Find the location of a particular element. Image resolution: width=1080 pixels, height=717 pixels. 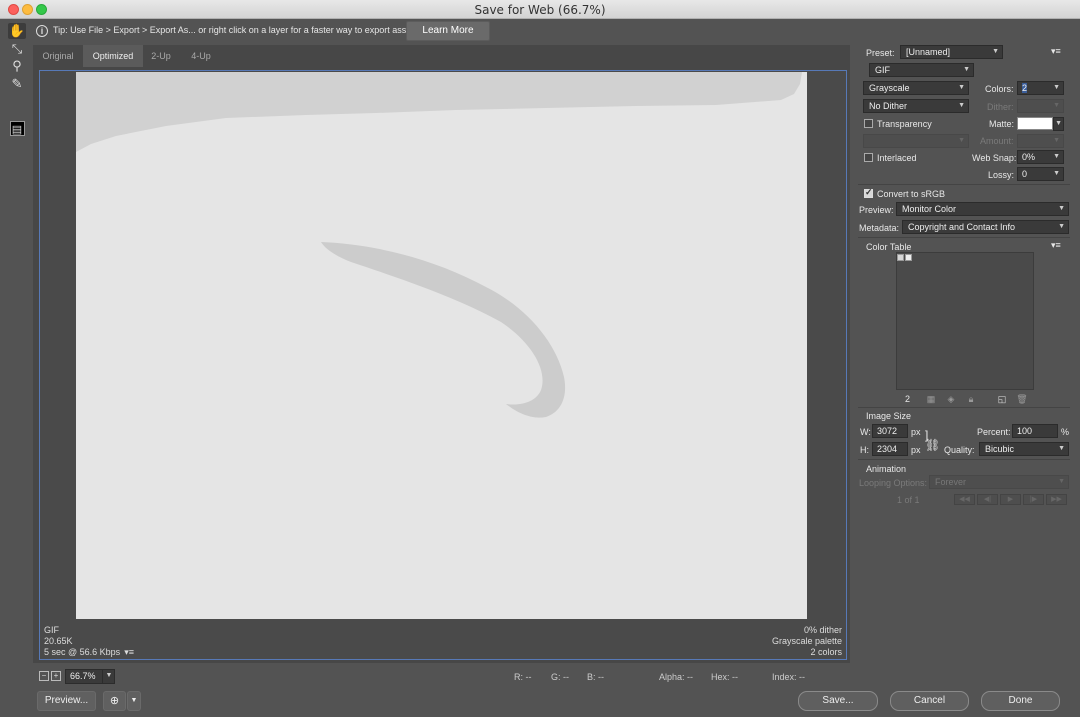

tab-optimized: Optimized is located at coordinates (113, 56).